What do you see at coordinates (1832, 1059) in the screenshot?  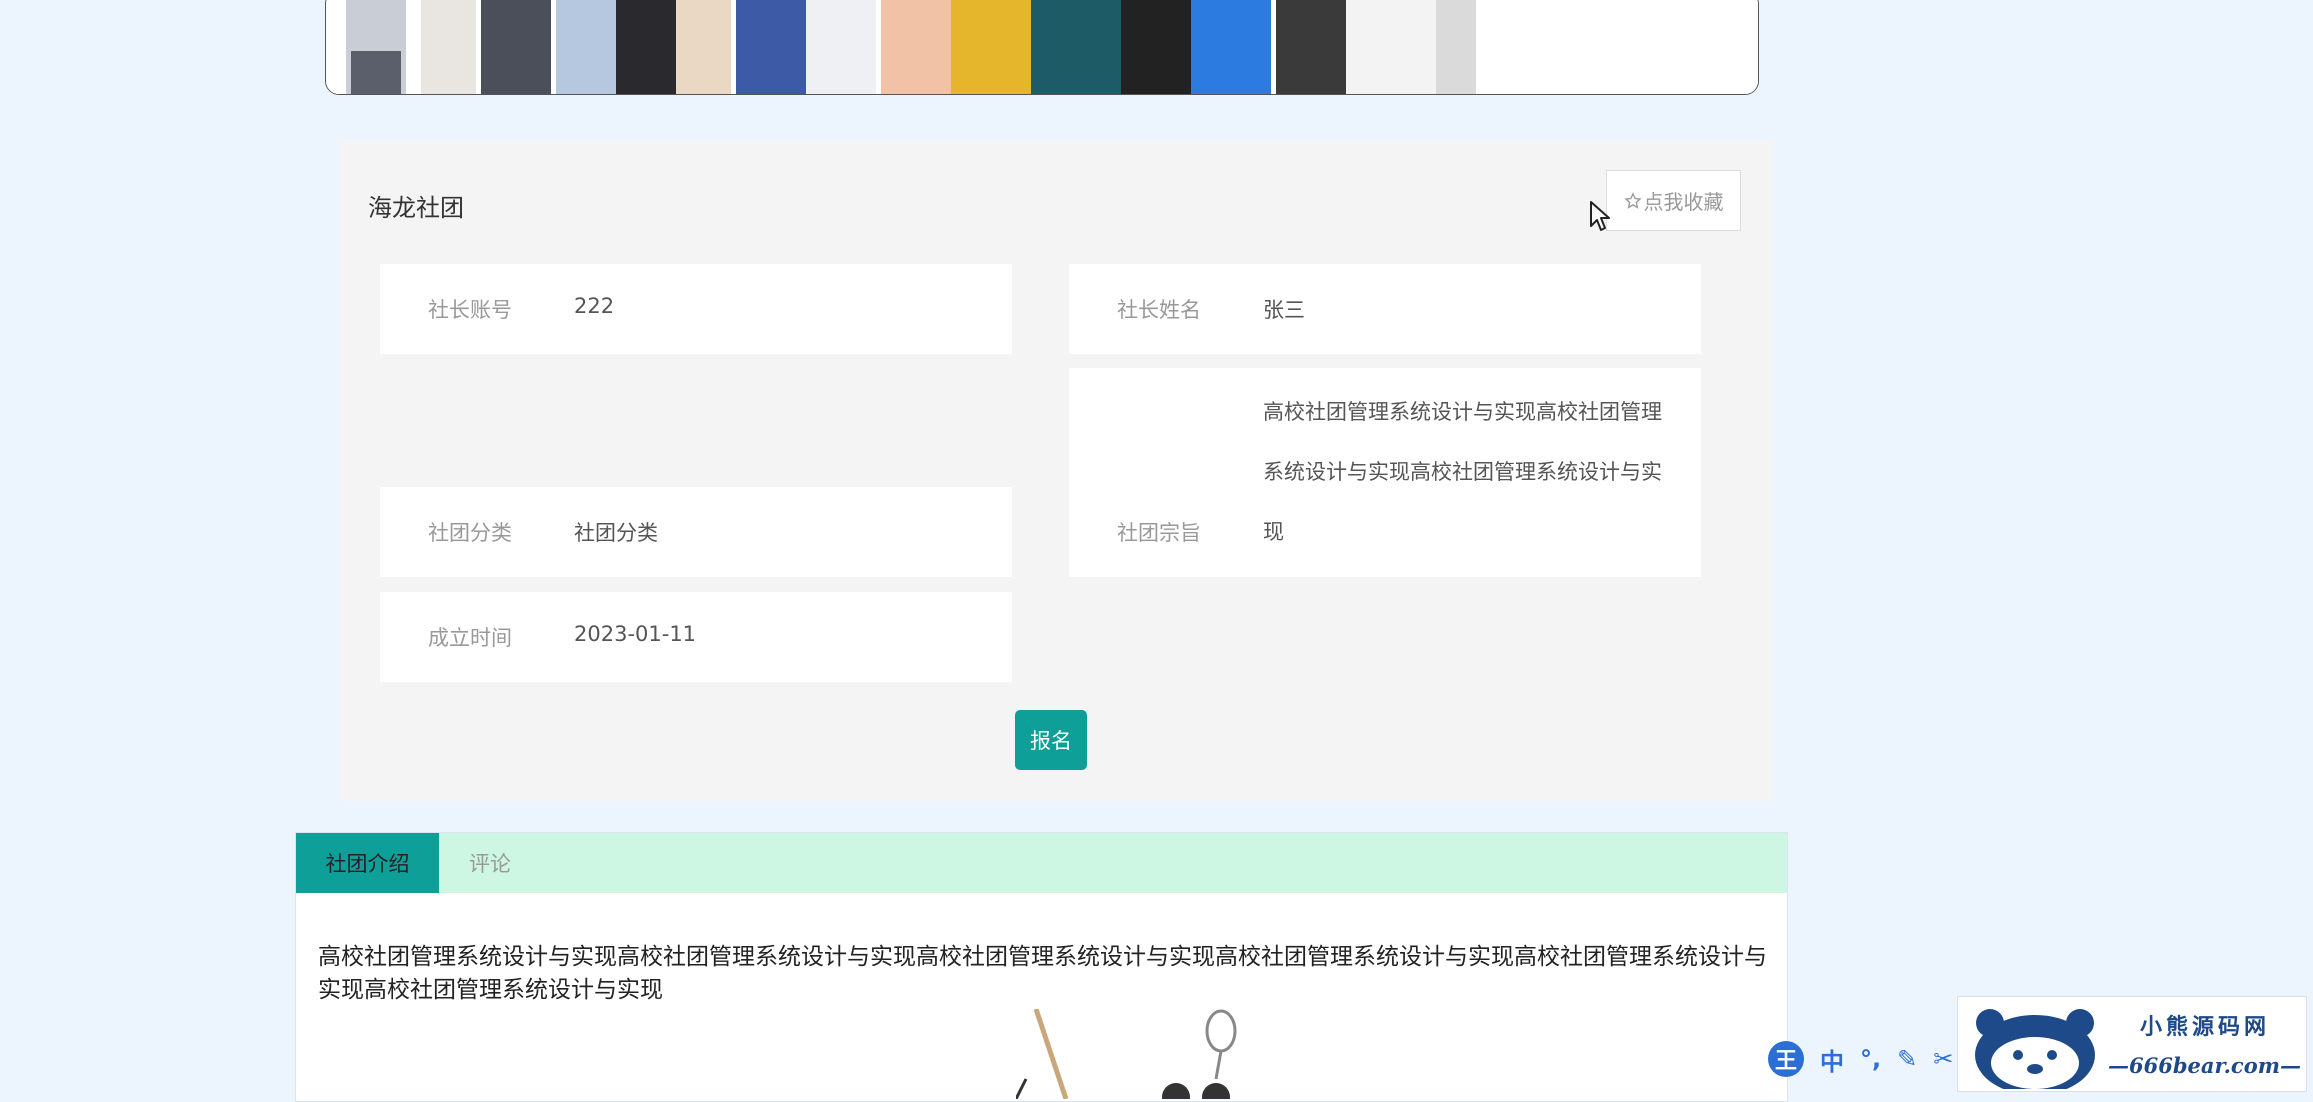 I see `ime-chinese-mode: 中` at bounding box center [1832, 1059].